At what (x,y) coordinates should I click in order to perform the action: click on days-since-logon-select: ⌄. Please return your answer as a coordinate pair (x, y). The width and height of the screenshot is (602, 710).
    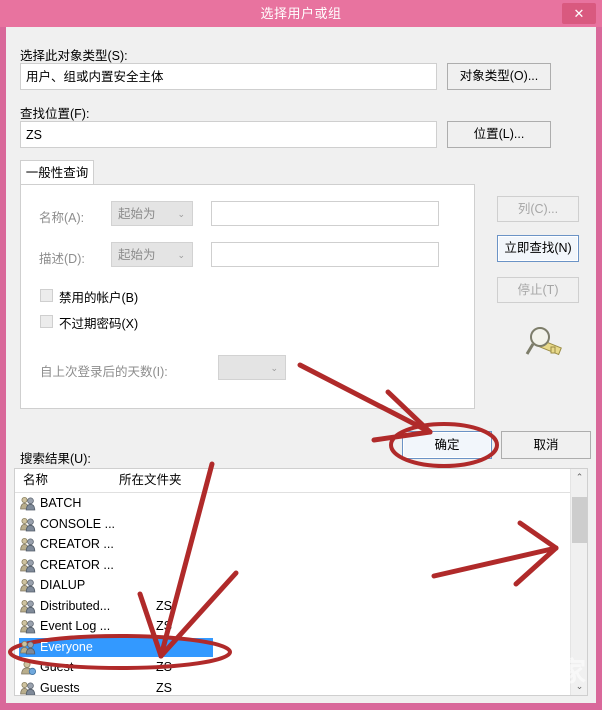
    Looking at the image, I should click on (252, 367).